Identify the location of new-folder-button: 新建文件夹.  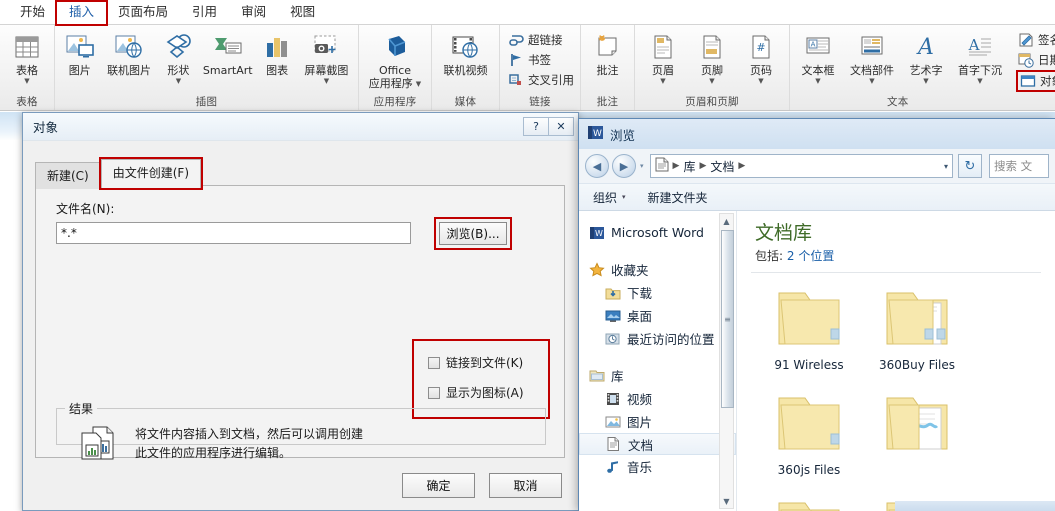
(678, 197).